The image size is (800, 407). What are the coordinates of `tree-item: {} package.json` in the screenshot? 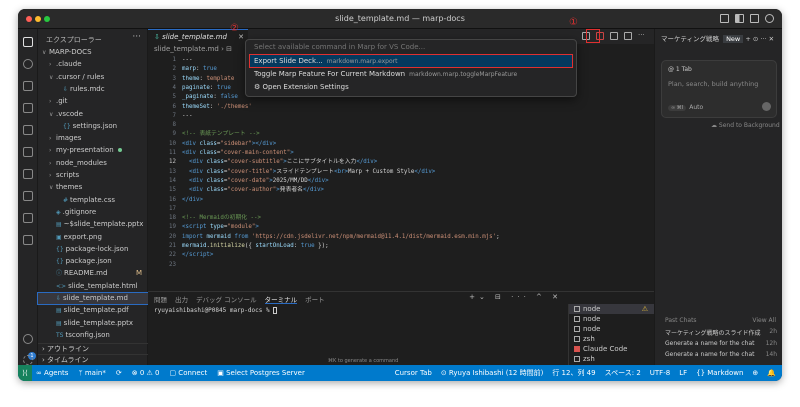 It's located at (93, 261).